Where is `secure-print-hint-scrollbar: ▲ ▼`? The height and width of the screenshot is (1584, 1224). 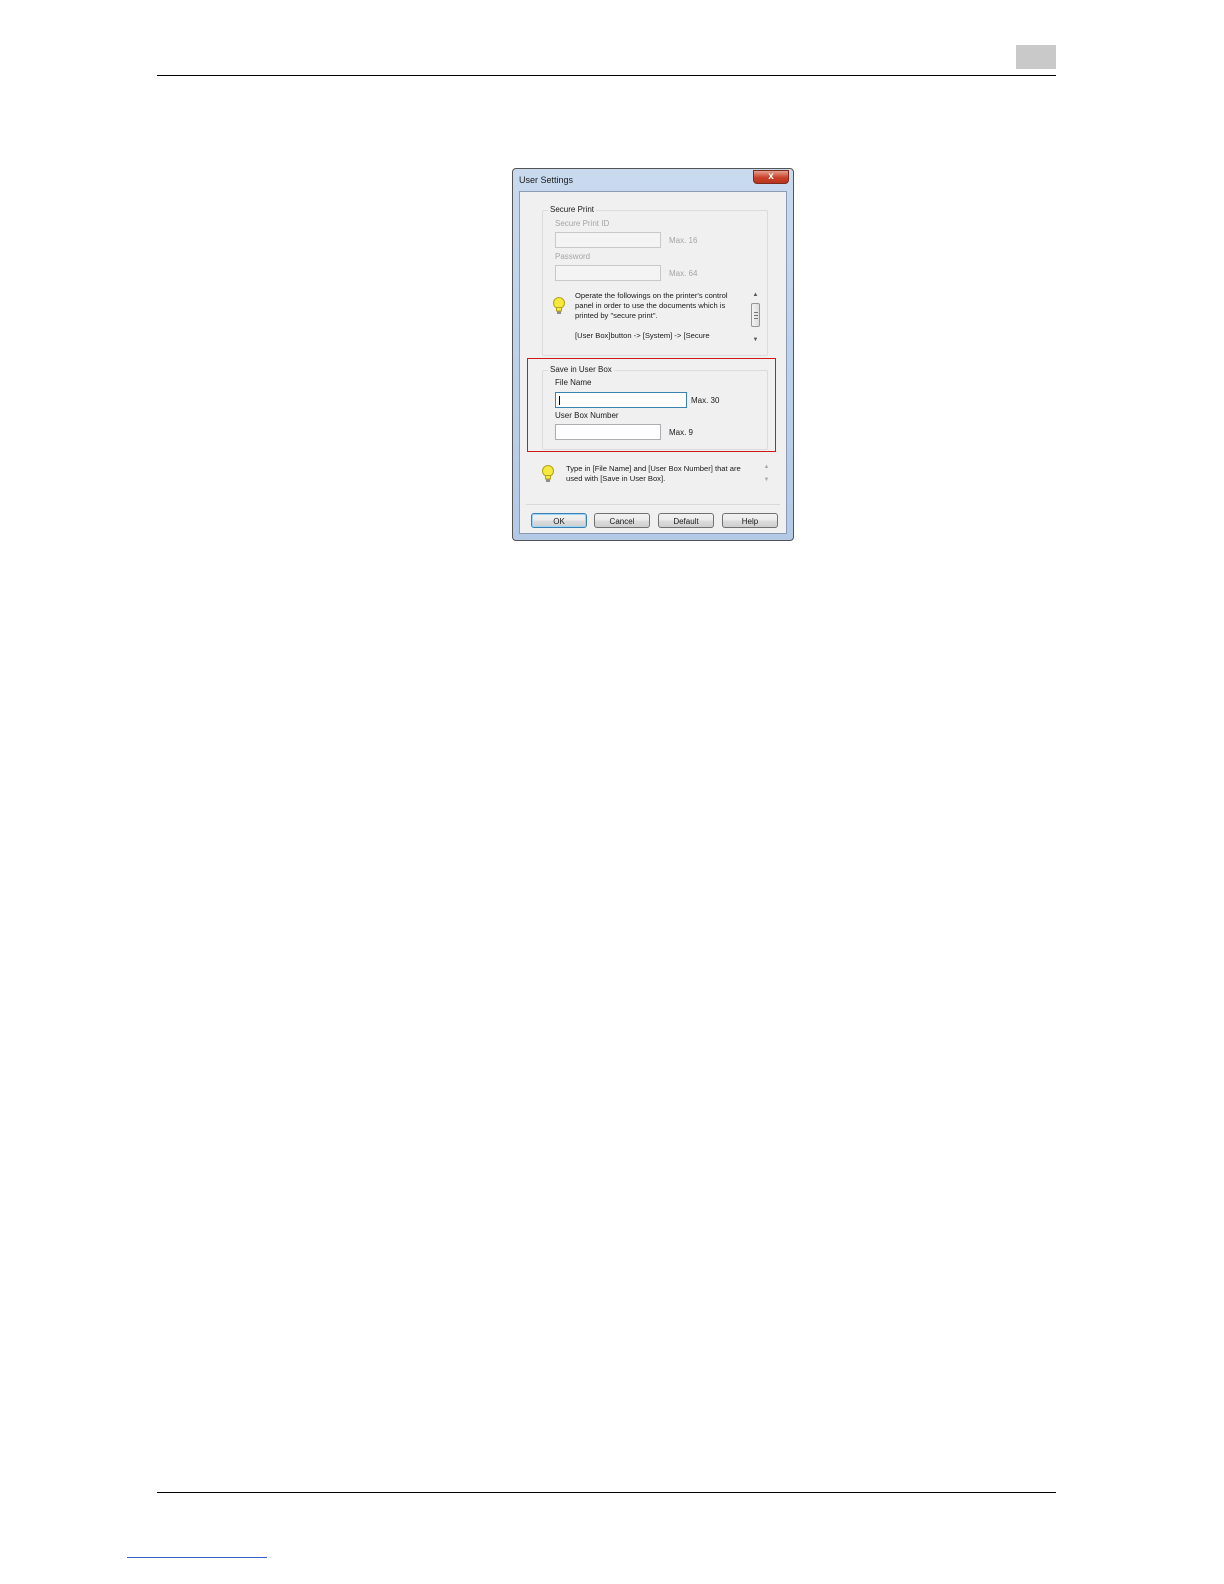 secure-print-hint-scrollbar: ▲ ▼ is located at coordinates (755, 319).